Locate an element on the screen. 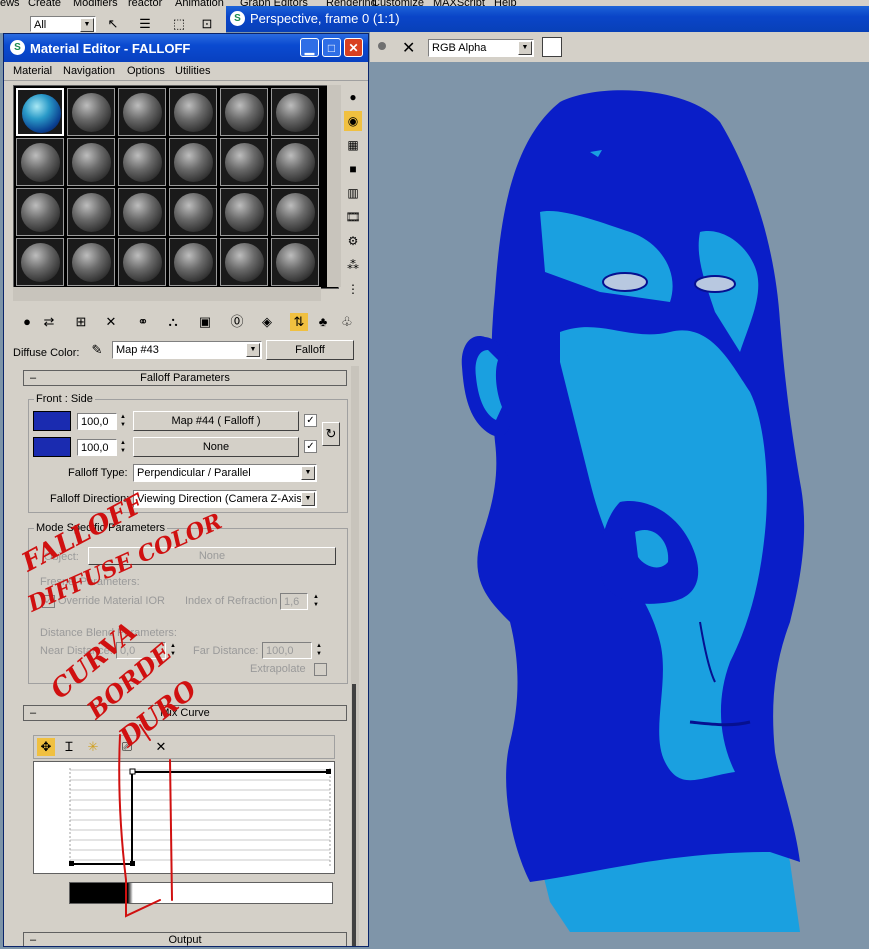 The width and height of the screenshot is (869, 949). handwritten-annotations: FALLOFF DIFFUSE COLOR CURVA BORDE DURO is located at coordinates (121, 703).